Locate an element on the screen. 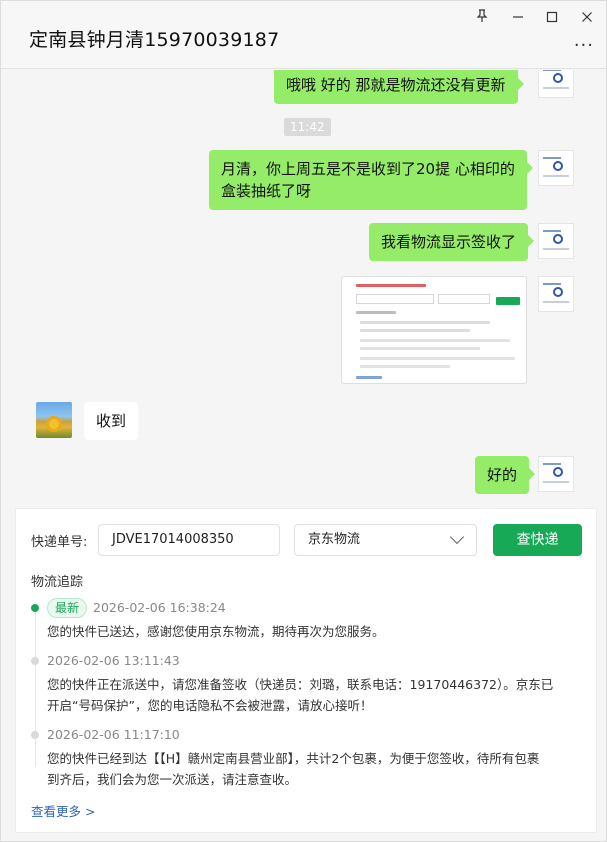  event-time: 2026-02-06 16:38:24 is located at coordinates (159, 607).